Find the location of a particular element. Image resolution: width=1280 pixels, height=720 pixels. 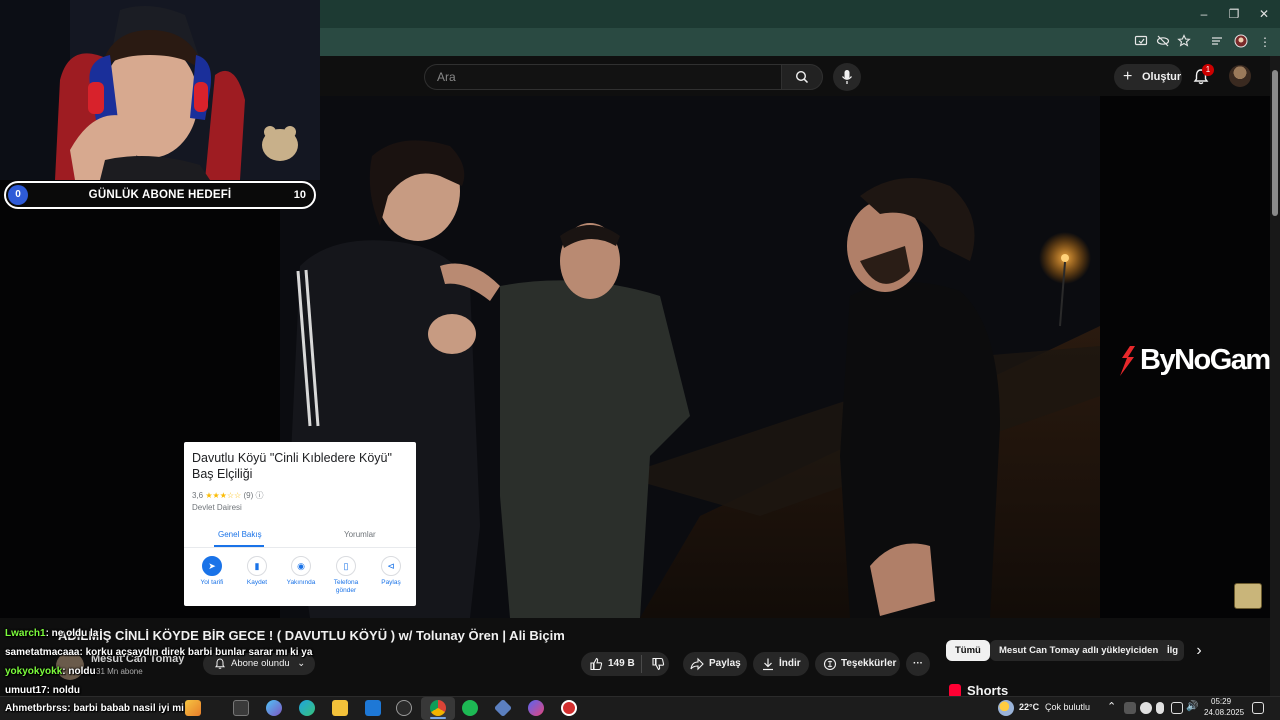

subscriber-goal-bar: 0 GÜNLÜK ABONE HEDEFİ 10 is located at coordinates (160, 195).